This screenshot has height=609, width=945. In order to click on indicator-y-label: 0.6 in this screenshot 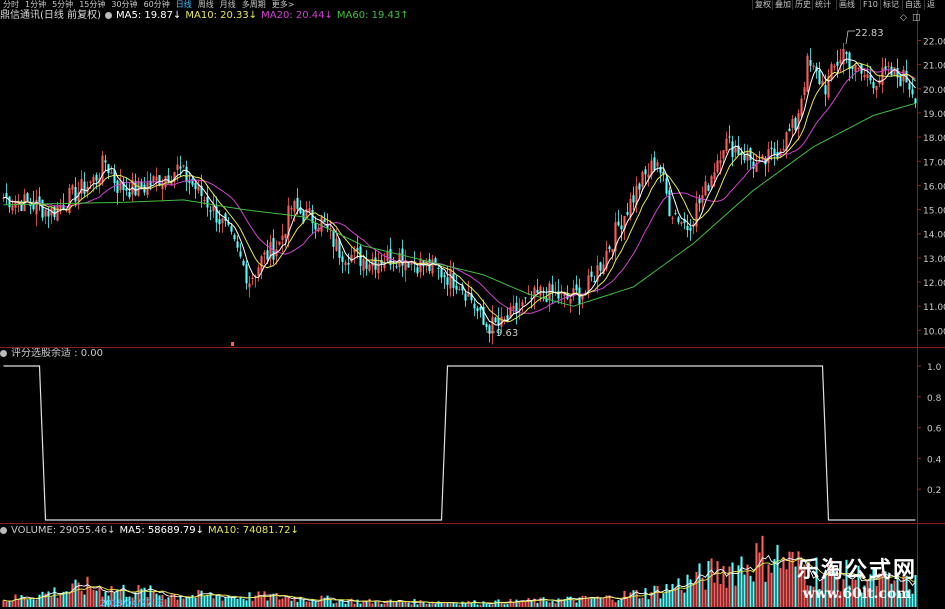, I will do `click(934, 430)`.